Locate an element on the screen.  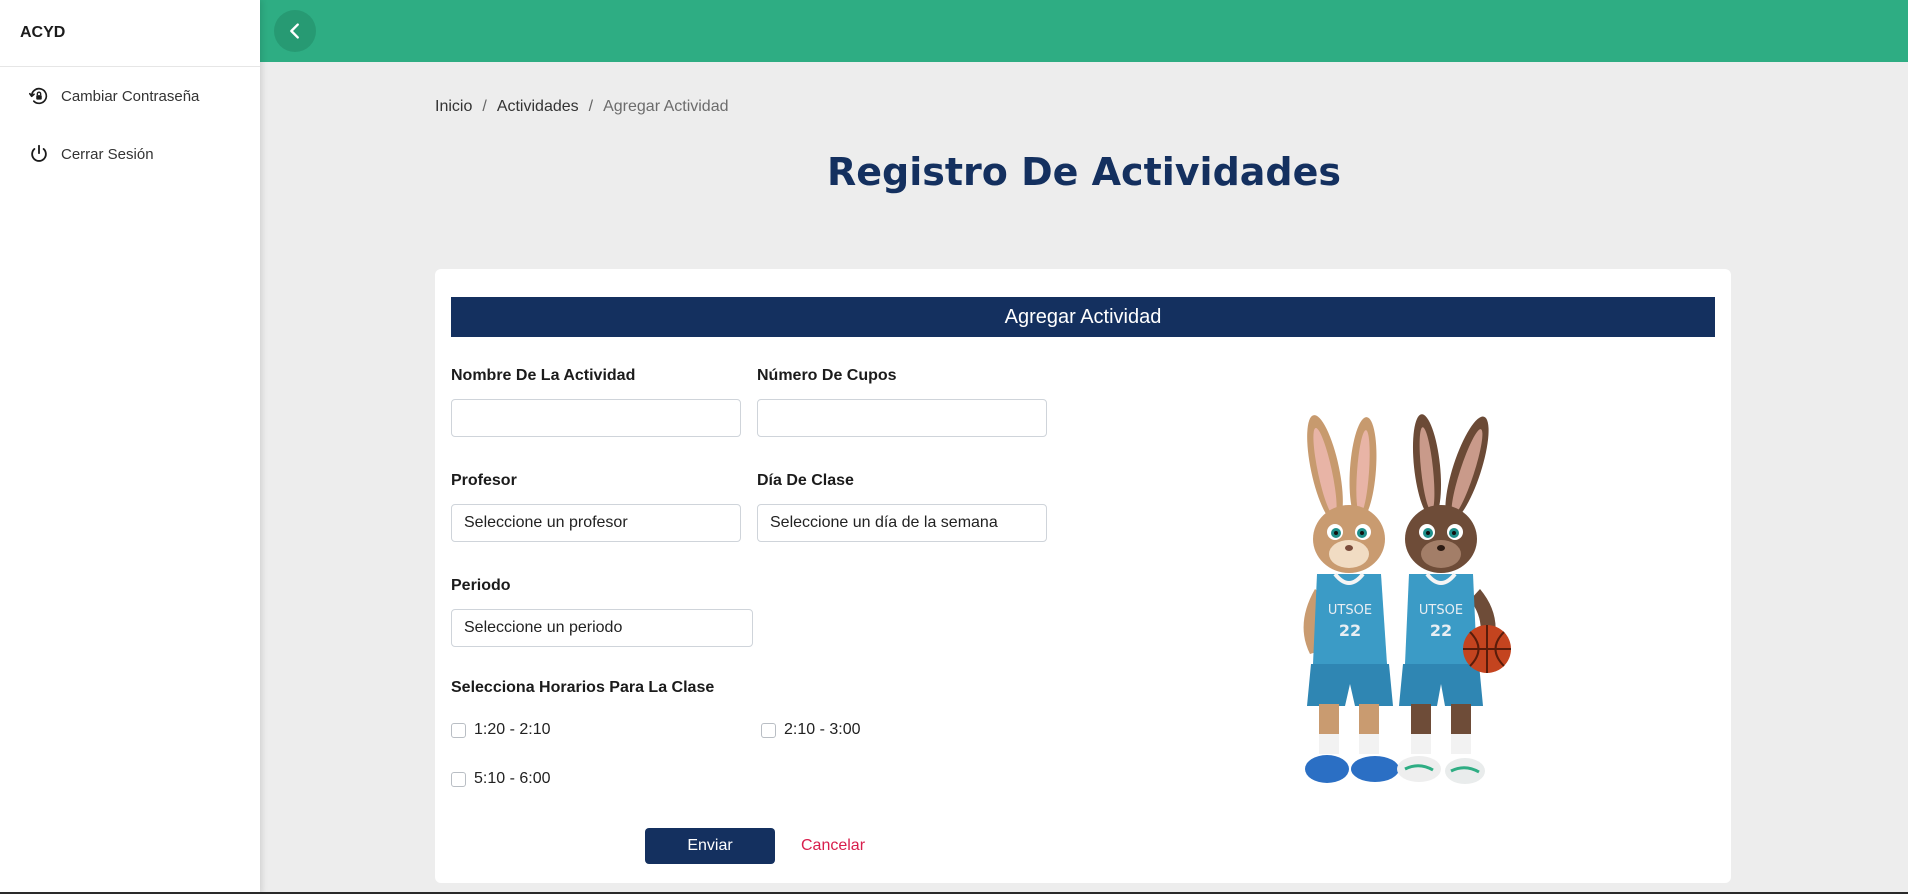
field-activity-name: Nombre De La Actividad is located at coordinates (596, 402).